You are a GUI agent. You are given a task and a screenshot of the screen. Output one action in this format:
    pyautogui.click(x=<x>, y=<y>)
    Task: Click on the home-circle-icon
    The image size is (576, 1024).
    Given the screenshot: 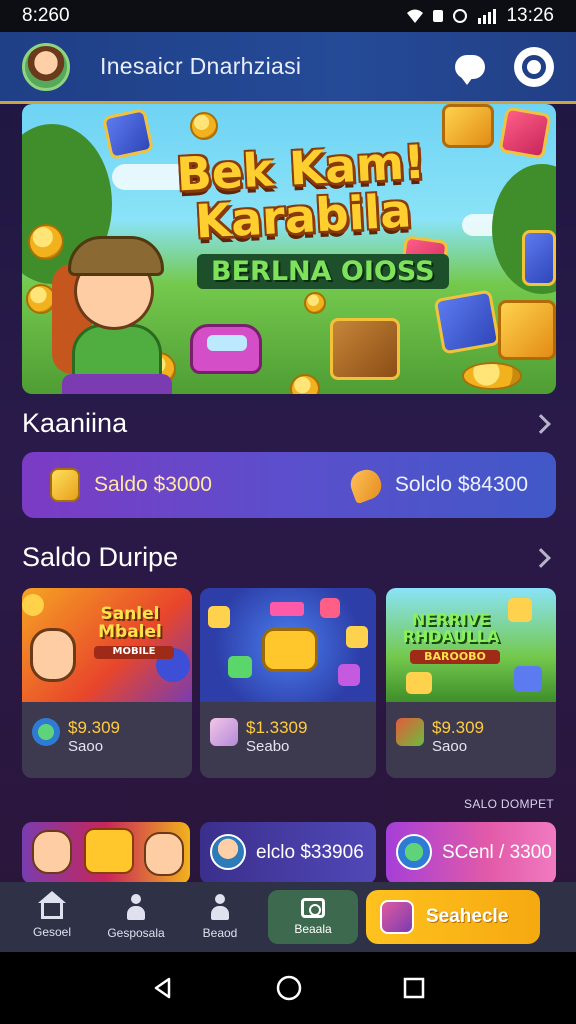 What is the action you would take?
    pyautogui.click(x=289, y=988)
    